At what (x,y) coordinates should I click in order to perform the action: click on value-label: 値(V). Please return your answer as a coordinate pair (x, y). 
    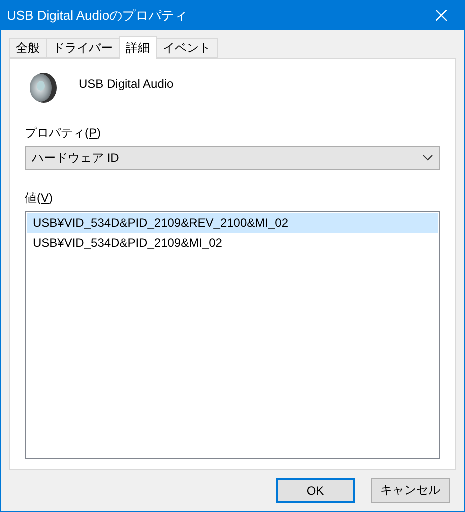
    Looking at the image, I should click on (39, 198).